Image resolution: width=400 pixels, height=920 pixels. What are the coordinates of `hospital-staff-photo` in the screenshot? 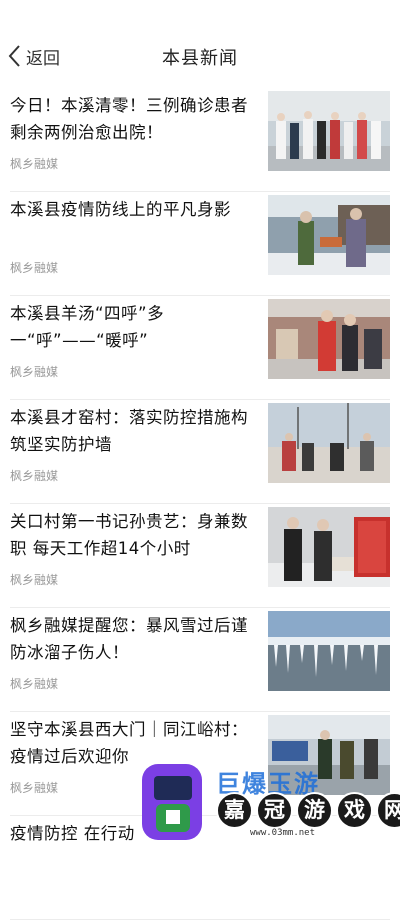 It's located at (329, 131).